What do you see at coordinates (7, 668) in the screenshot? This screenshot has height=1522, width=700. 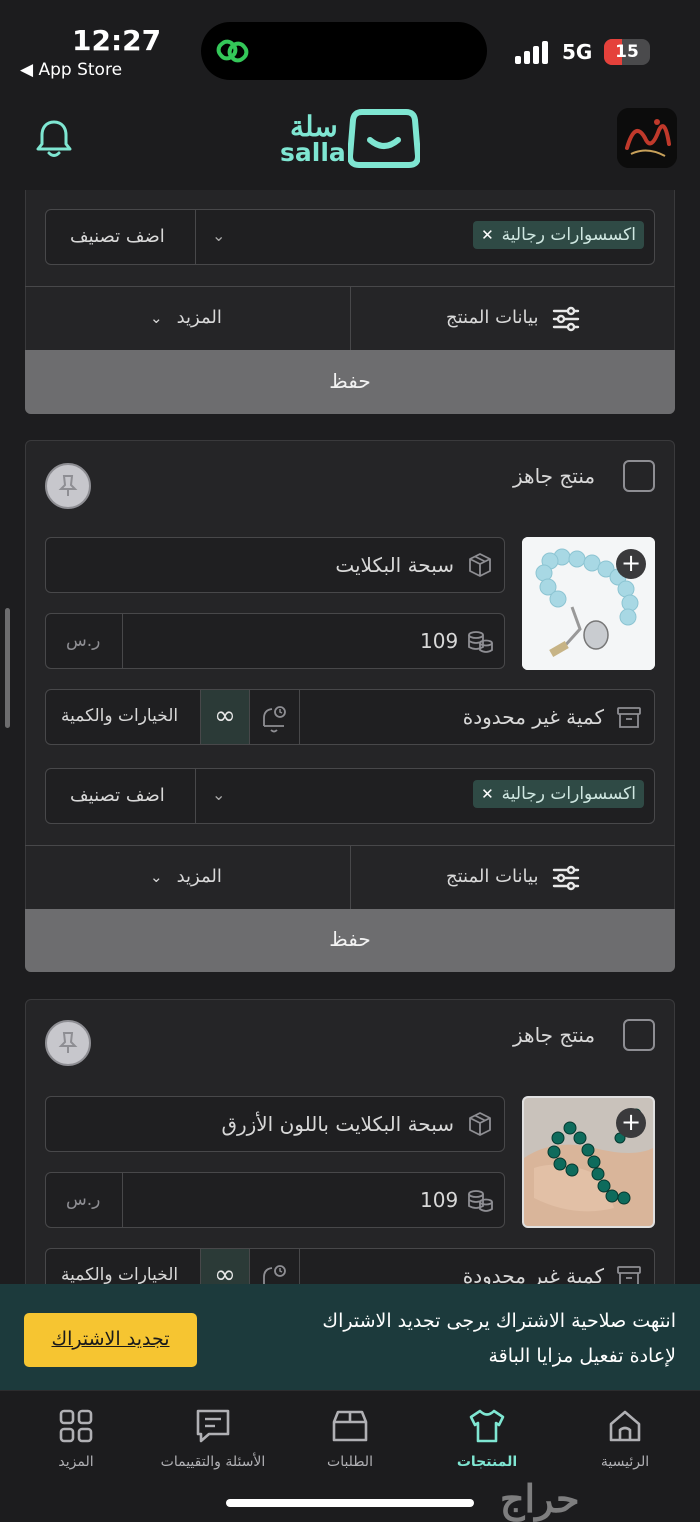 I see `scrollbar` at bounding box center [7, 668].